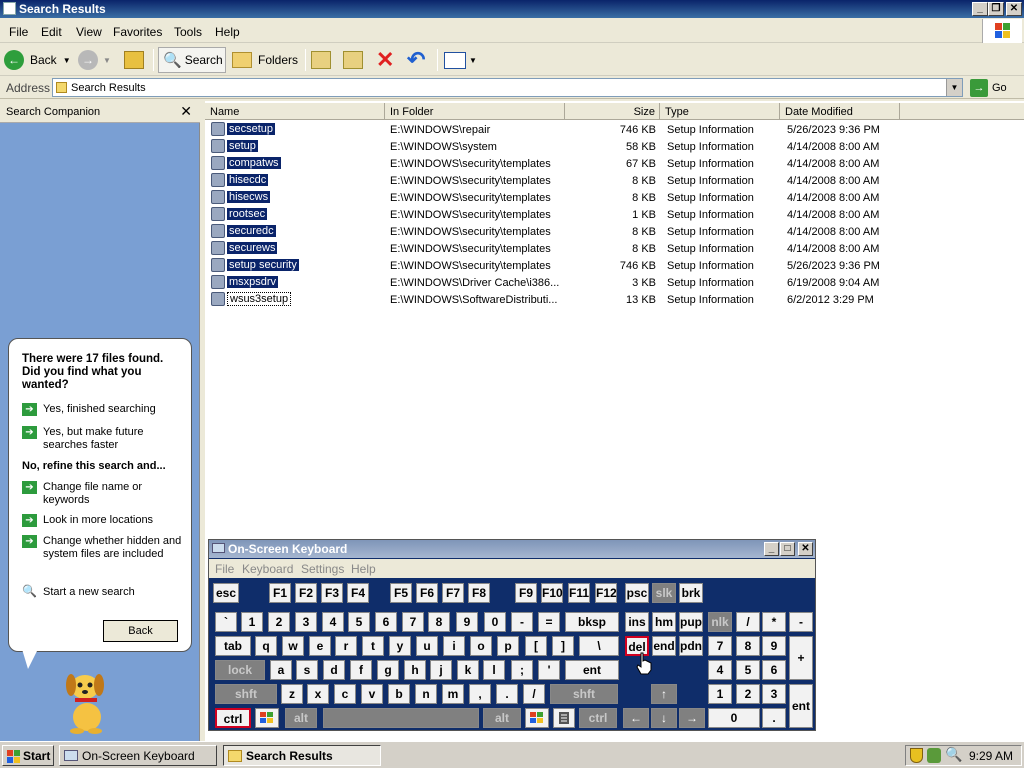 The image size is (1024, 768). What do you see at coordinates (89, 32) in the screenshot?
I see `menu-view: View` at bounding box center [89, 32].